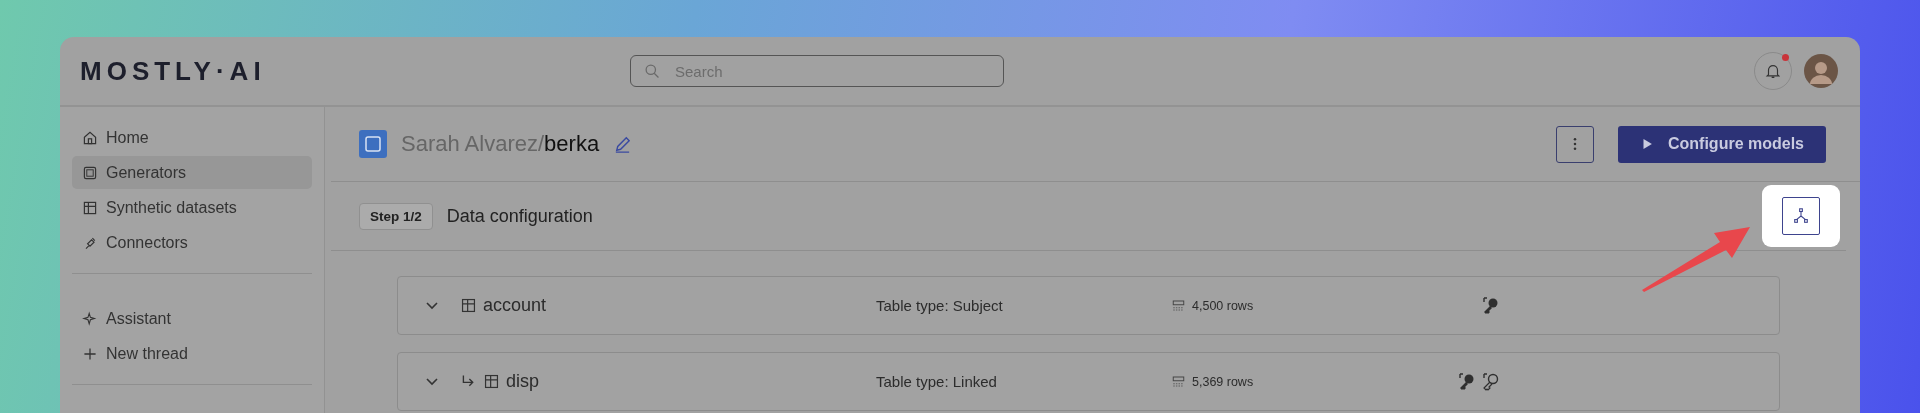 The width and height of the screenshot is (1920, 413). What do you see at coordinates (192, 353) in the screenshot?
I see `nav-item: New thread` at bounding box center [192, 353].